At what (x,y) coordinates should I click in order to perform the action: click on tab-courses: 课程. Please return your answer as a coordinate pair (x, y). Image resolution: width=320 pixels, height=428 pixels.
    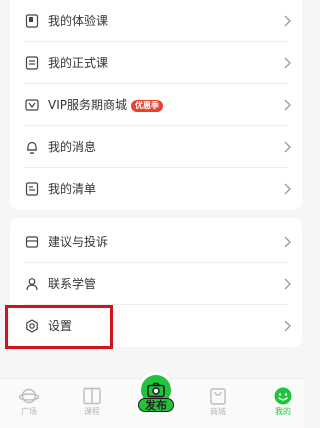
    Looking at the image, I should click on (92, 404).